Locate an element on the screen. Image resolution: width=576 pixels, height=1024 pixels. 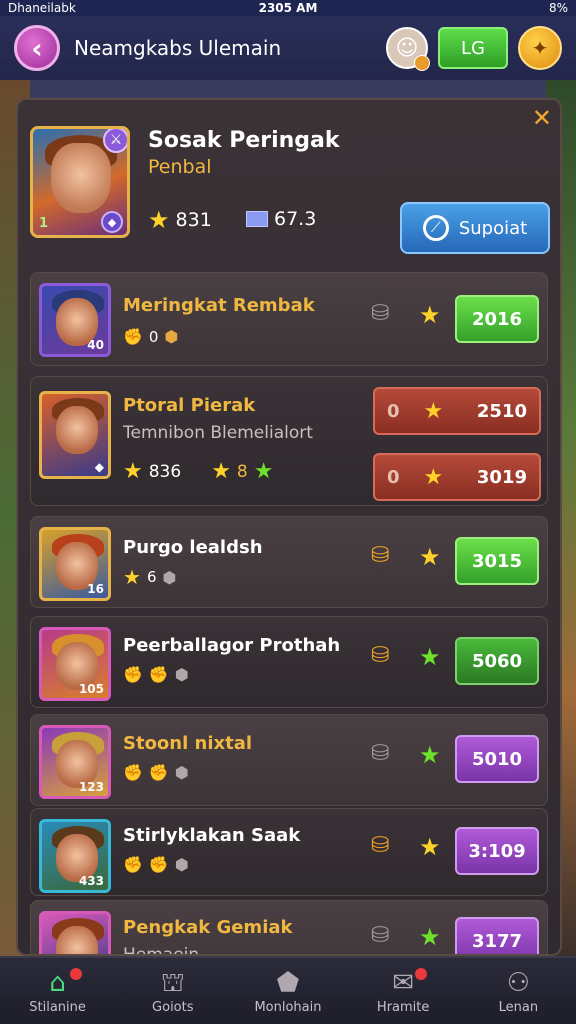
value-button: 3015 is located at coordinates (497, 561).